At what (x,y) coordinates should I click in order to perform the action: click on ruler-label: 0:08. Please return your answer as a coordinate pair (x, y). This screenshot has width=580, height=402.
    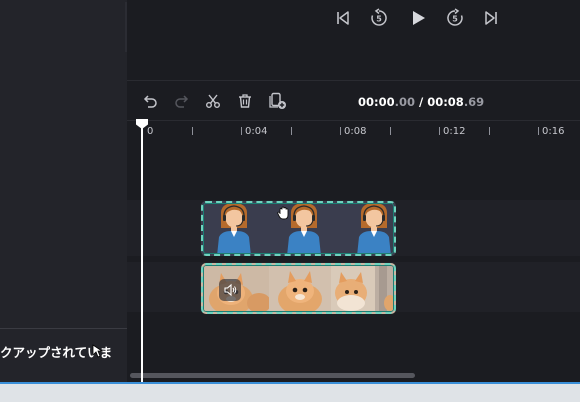
    Looking at the image, I should click on (355, 131).